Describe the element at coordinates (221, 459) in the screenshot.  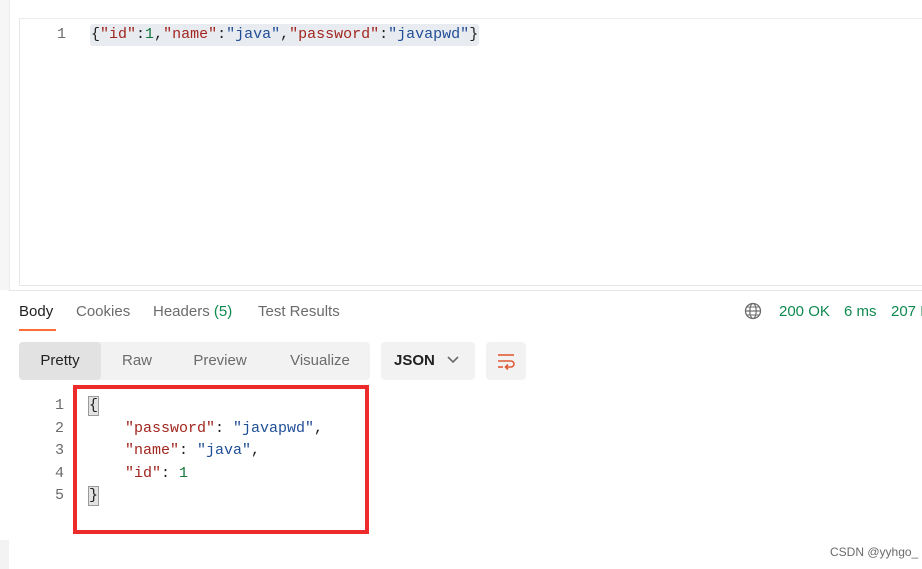
I see `annotation-highlight-box` at that location.